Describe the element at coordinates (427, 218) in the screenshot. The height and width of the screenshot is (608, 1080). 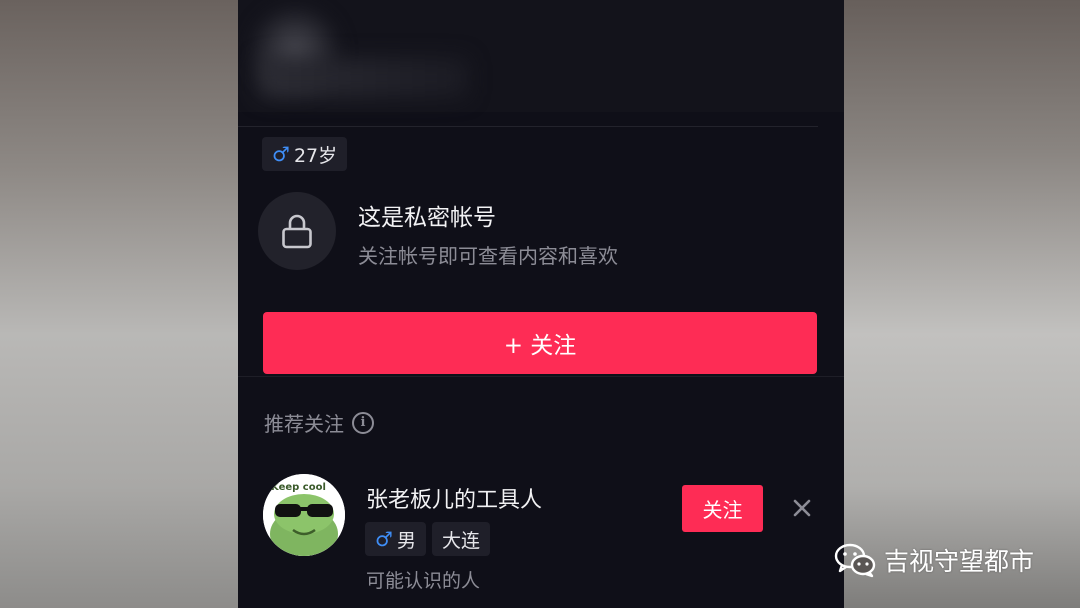
I see `private-account-title: 这是私密帐号` at that location.